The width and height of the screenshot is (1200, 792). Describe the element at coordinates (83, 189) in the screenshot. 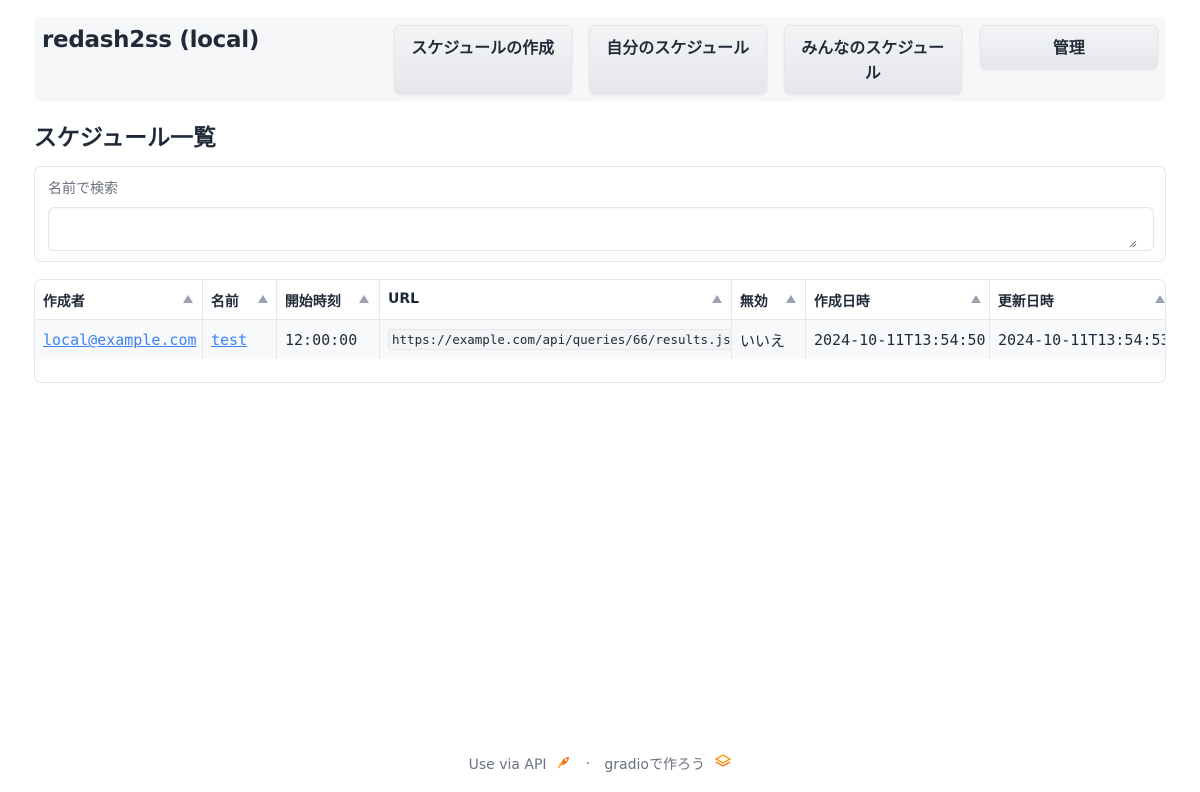

I see `search-label: 名前で検索` at that location.